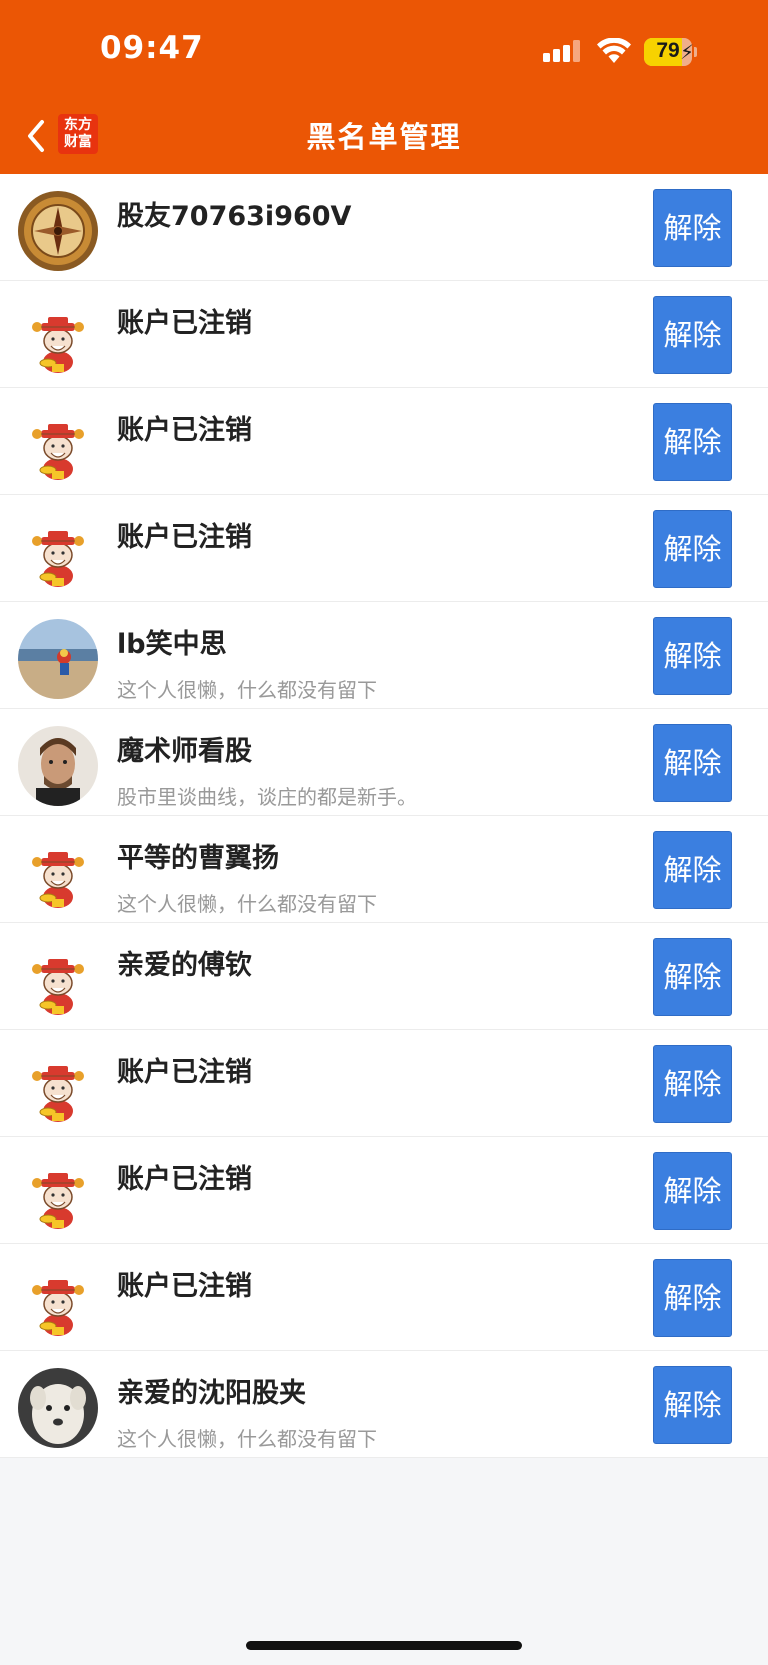 This screenshot has width=768, height=1665. Describe the element at coordinates (384, 137) in the screenshot. I see `page-title: 黑名单管理` at that location.